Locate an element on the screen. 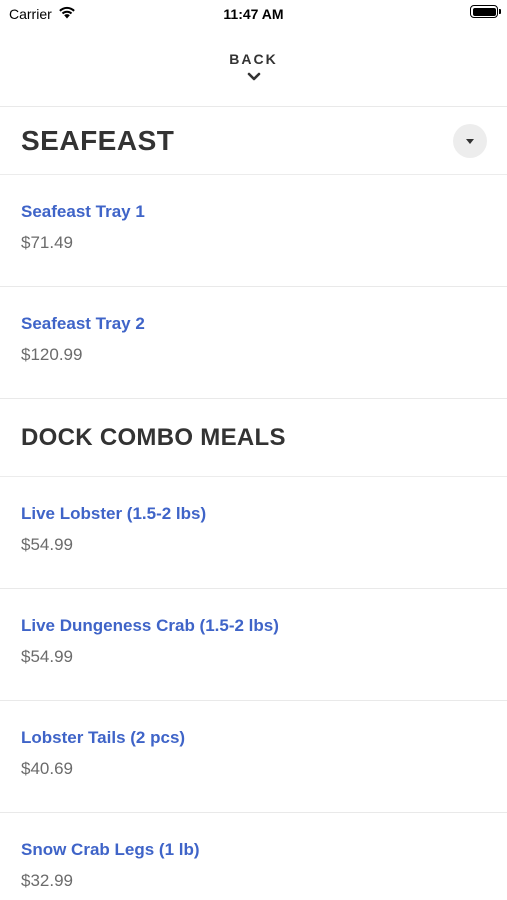  menu-item-name: Lobster Tails (2 pcs) is located at coordinates (253, 738).